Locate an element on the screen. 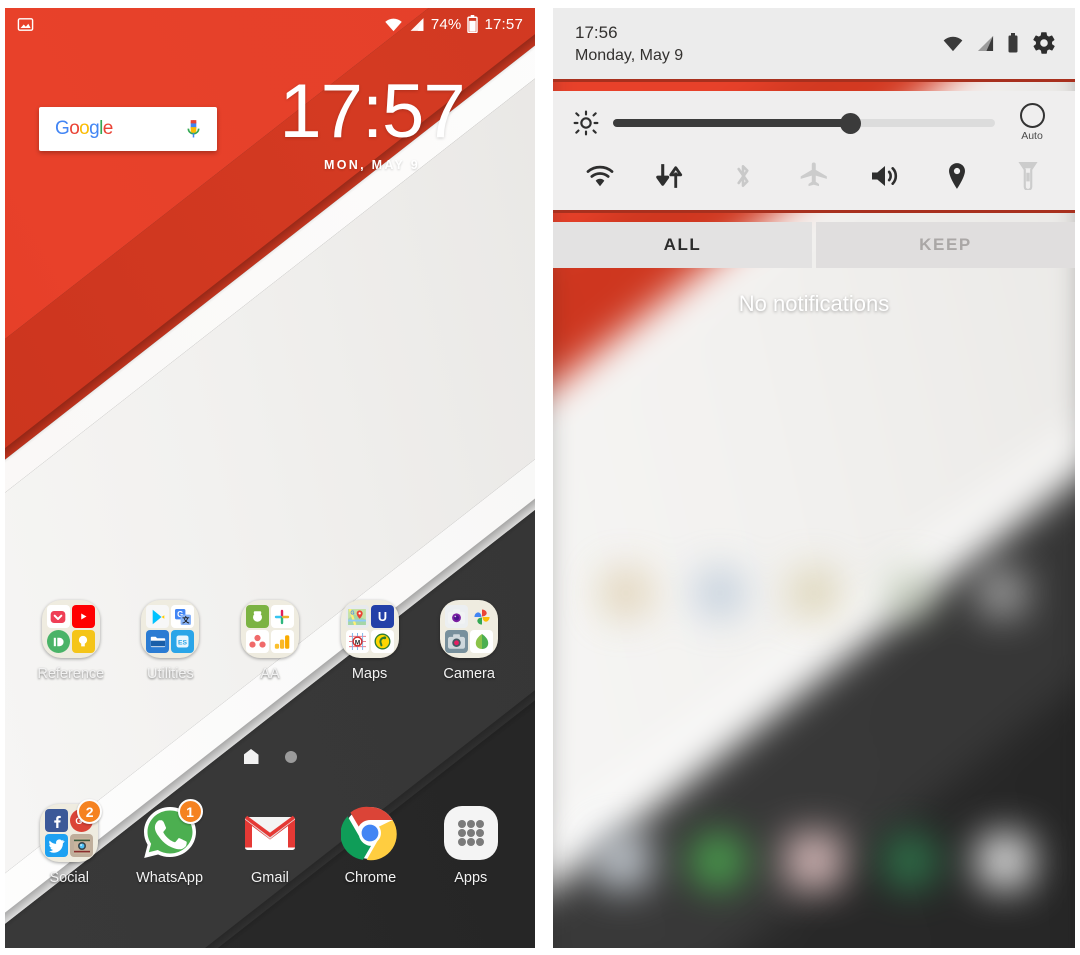  app-label: Apps is located at coordinates (471, 878).